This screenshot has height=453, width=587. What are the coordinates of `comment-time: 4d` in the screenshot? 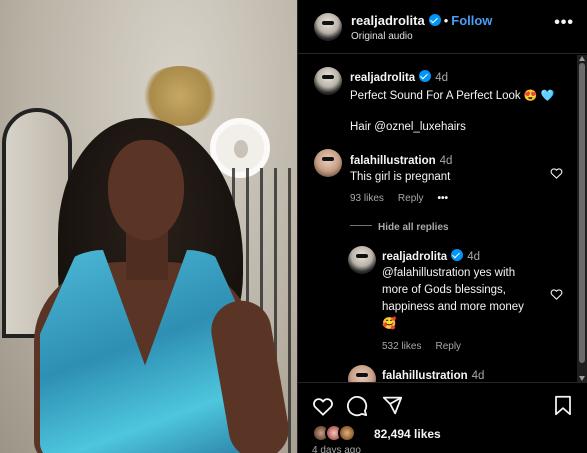 It's located at (446, 161).